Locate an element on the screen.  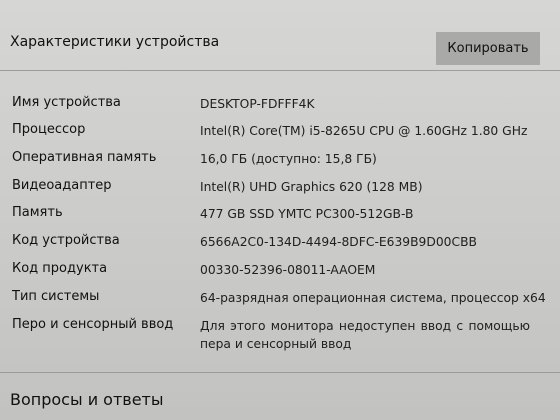
spec-value: 477 GB SSD YMTC PC300-512GB-B is located at coordinates (307, 214).